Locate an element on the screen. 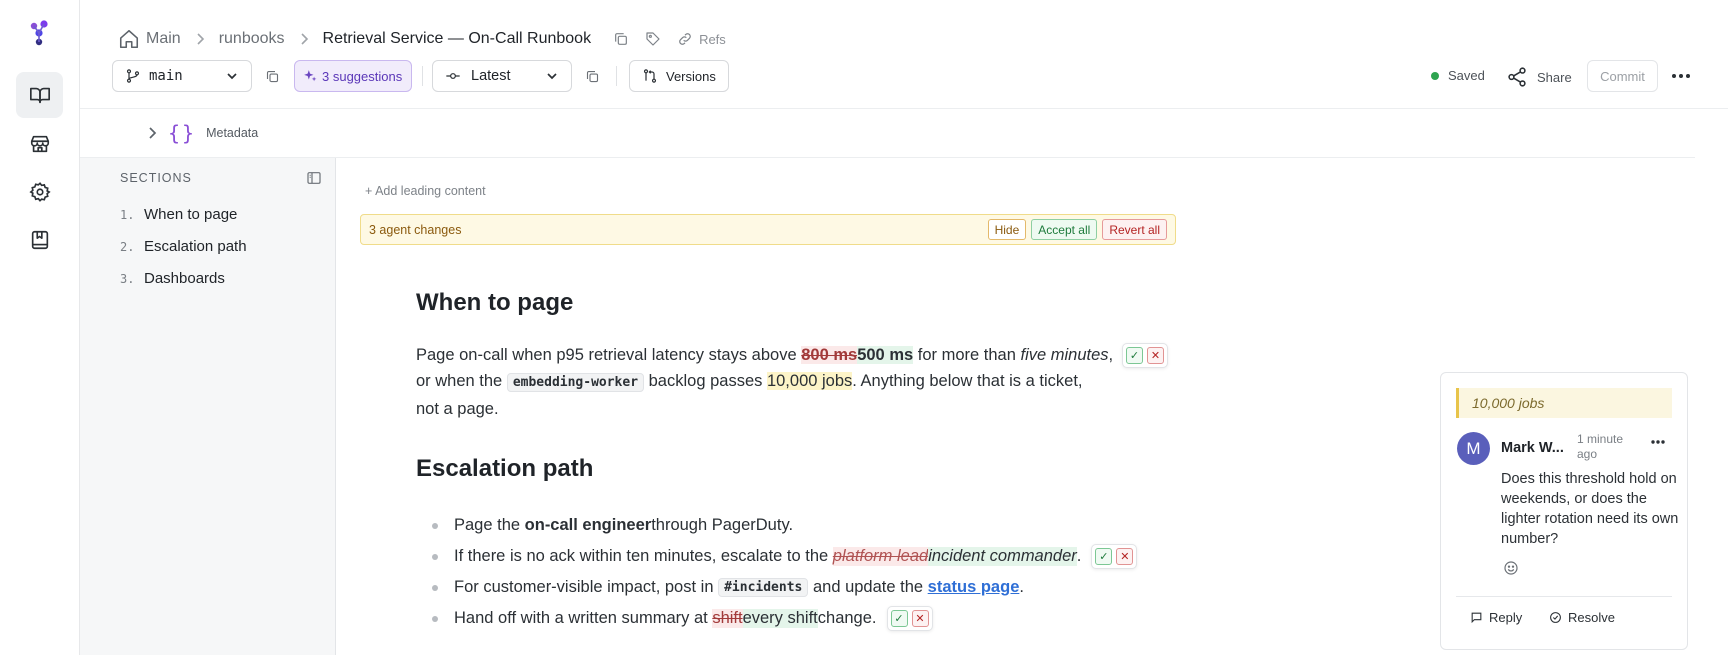 The height and width of the screenshot is (655, 1728). timestamp-line: 1 minute is located at coordinates (1600, 439).